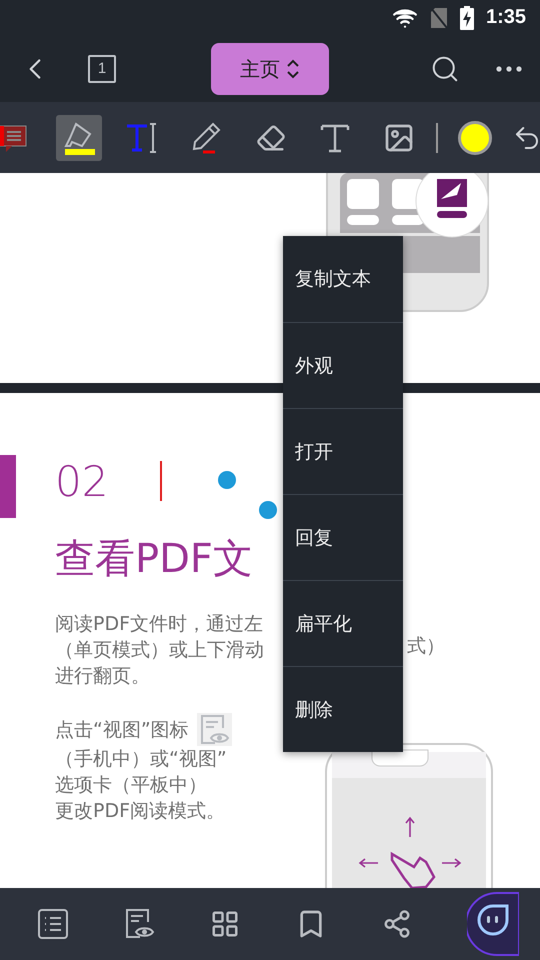  I want to click on section-marker, so click(8, 486).